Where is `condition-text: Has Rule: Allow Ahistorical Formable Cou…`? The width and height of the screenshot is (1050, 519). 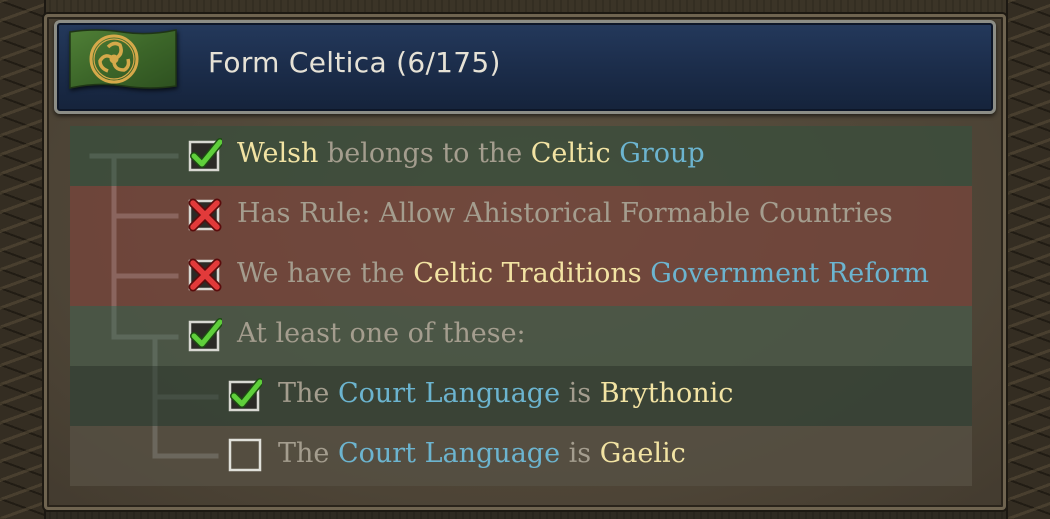
condition-text: Has Rule: Allow Ahistorical Formable Cou… is located at coordinates (565, 213).